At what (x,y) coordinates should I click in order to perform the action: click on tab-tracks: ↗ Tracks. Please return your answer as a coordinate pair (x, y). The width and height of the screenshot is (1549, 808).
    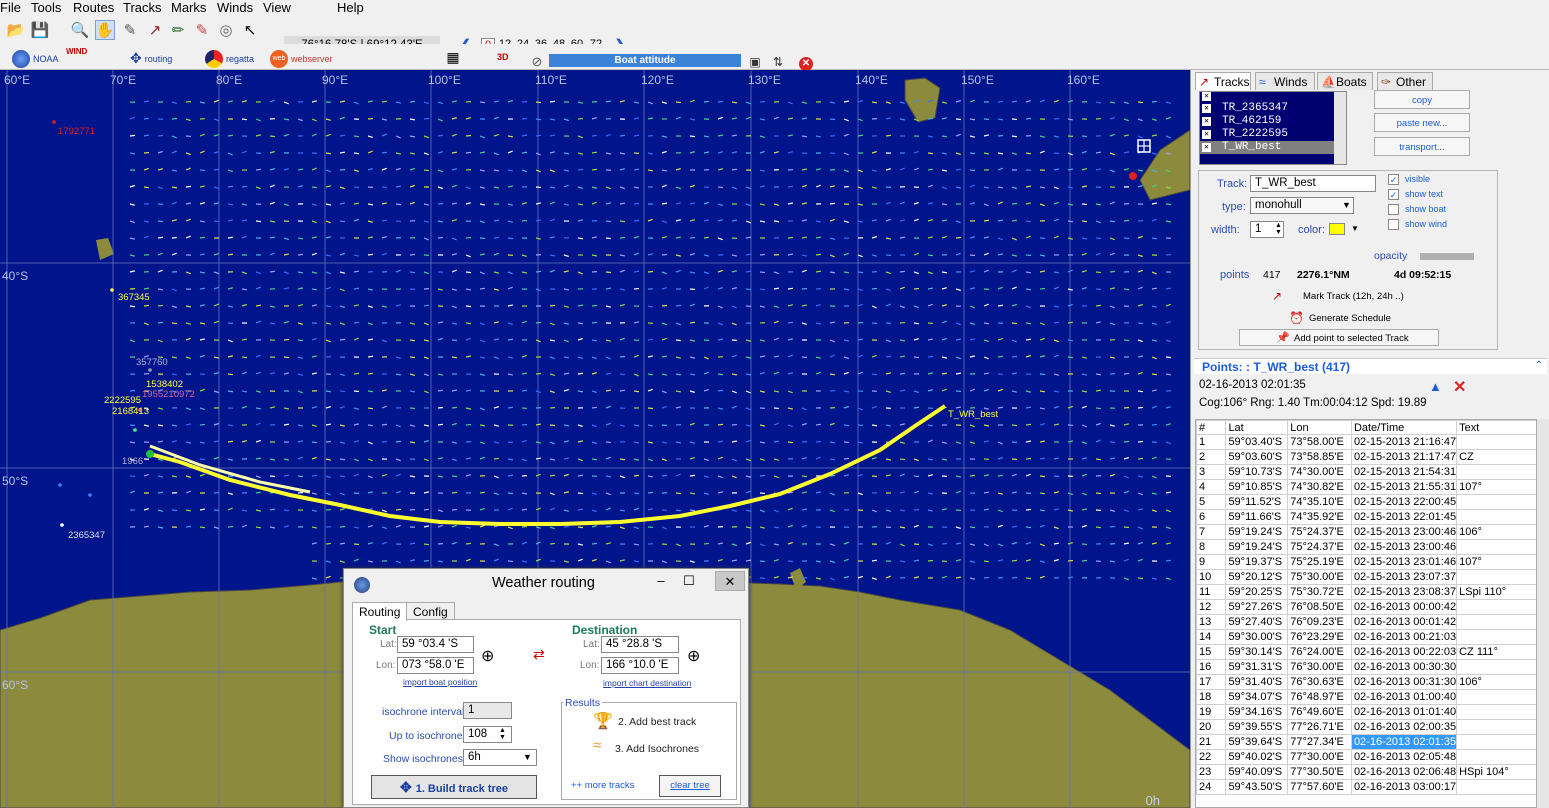
    Looking at the image, I should click on (1223, 81).